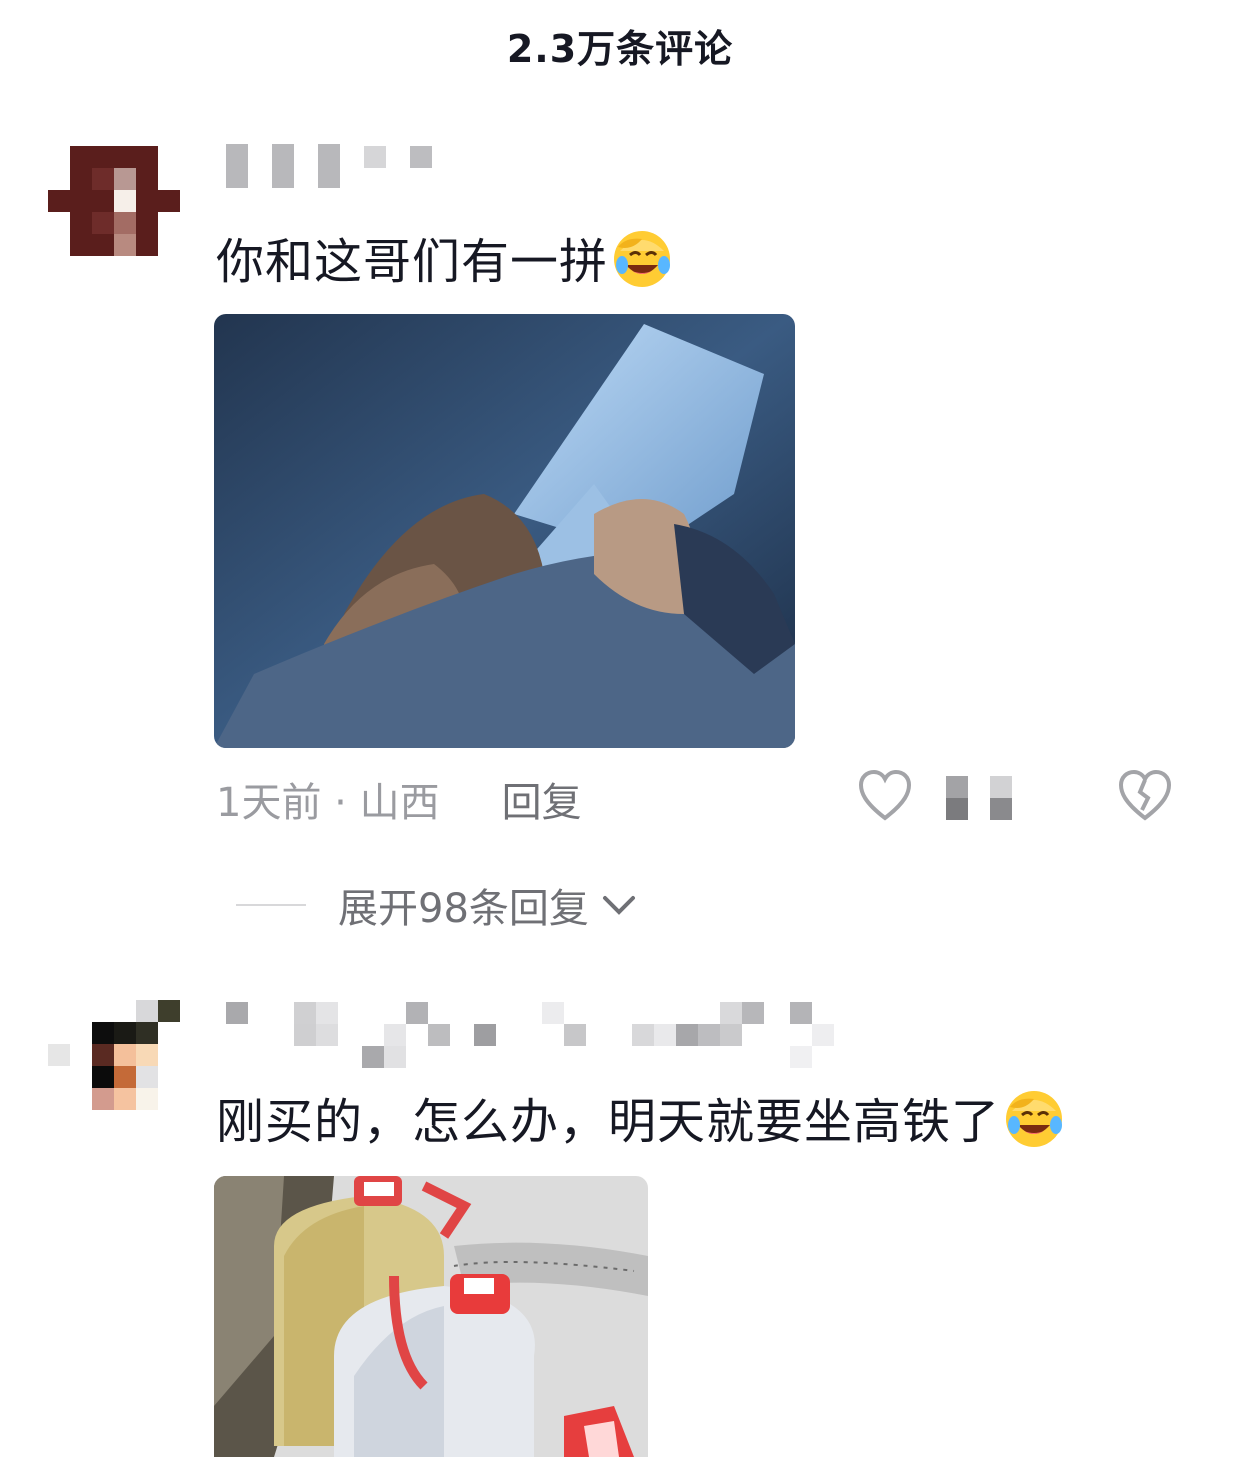 The height and width of the screenshot is (1457, 1240). Describe the element at coordinates (885, 797) in the screenshot. I see `heart-icon` at that location.